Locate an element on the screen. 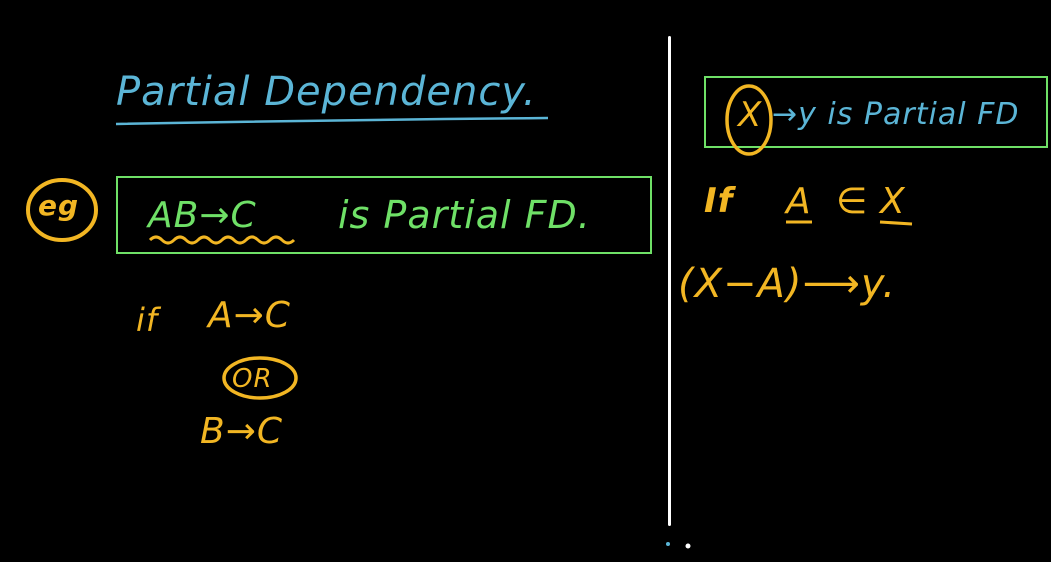  condition-first: A→C is located at coordinates (249, 315).